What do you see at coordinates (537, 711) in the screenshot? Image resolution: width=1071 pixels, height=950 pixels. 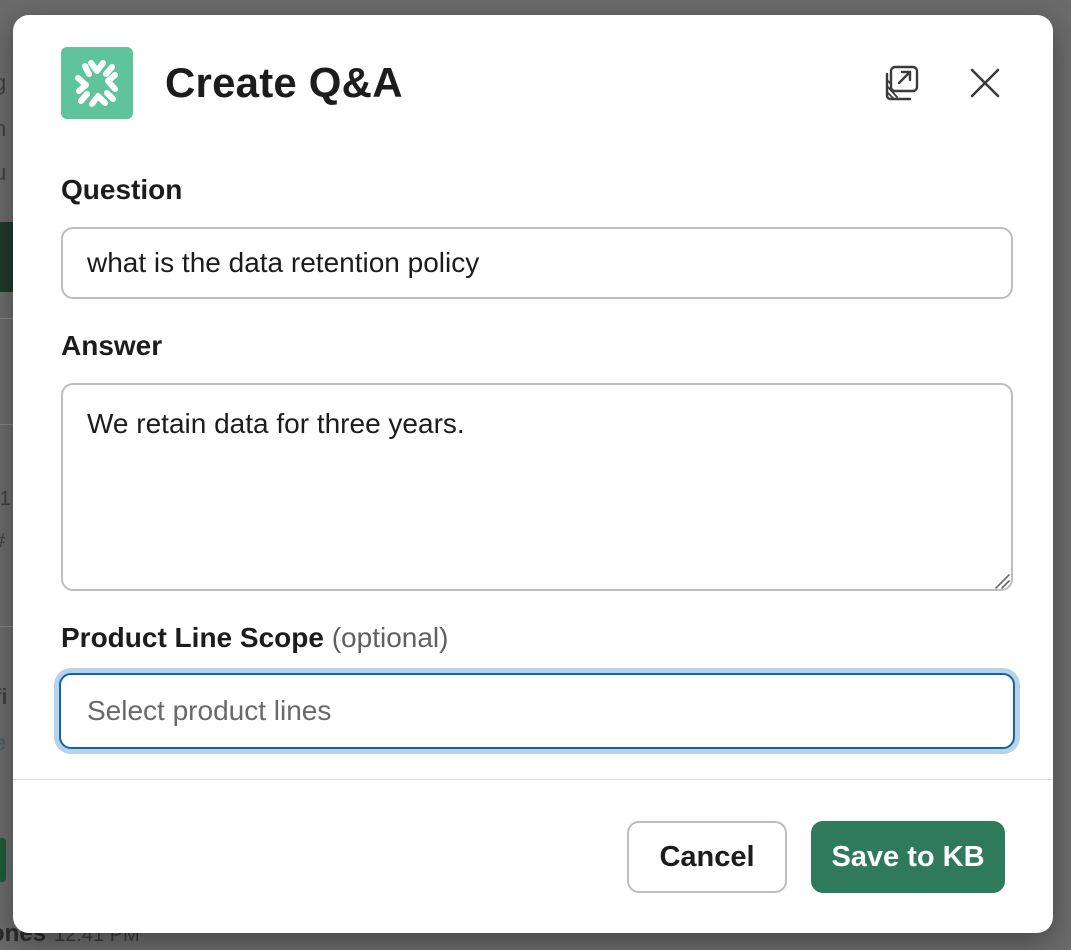 I see `product-lines-select: Select product lines` at bounding box center [537, 711].